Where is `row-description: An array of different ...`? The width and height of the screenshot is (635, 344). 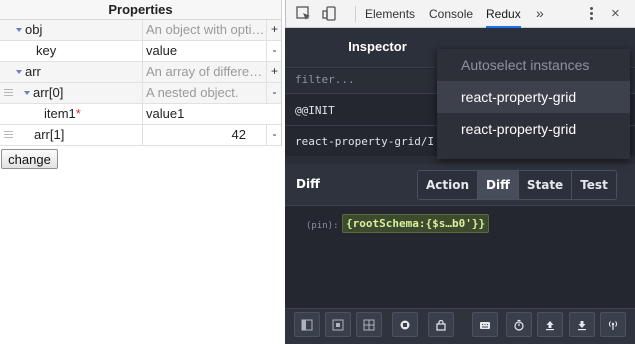
row-description: An array of different ... is located at coordinates (206, 71).